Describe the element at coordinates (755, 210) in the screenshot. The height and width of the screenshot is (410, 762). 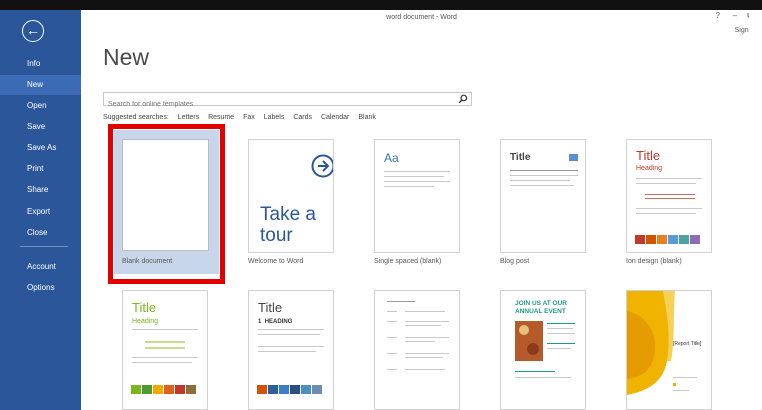
I see `vertical-scrollbar` at that location.